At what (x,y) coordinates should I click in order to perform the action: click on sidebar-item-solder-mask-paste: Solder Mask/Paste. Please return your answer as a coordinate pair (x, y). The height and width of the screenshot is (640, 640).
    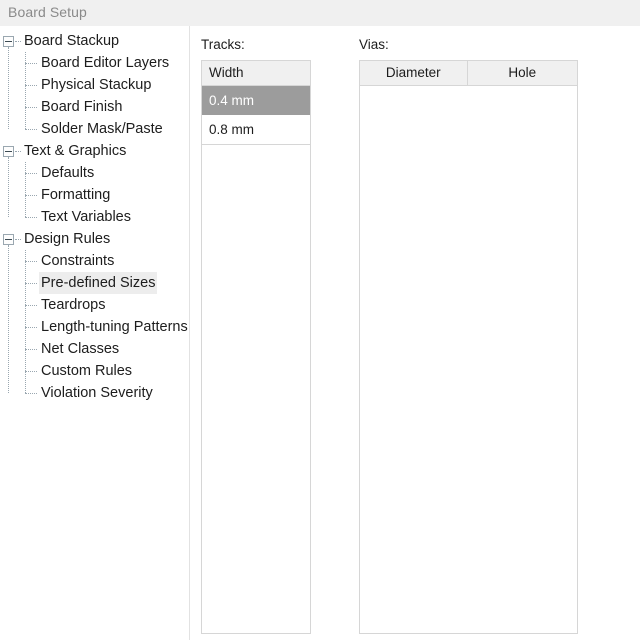
    Looking at the image, I should click on (94, 129).